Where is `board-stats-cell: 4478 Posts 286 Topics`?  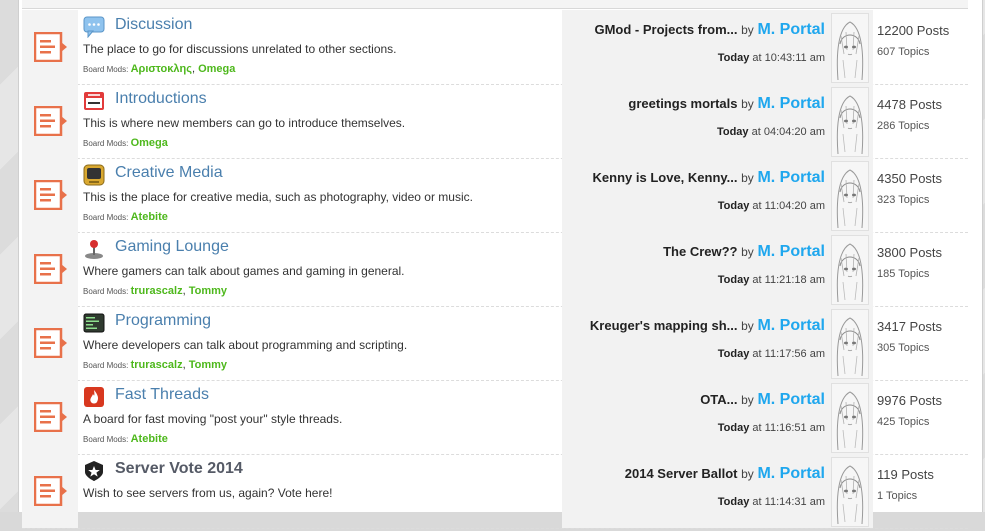
board-stats-cell: 4478 Posts 286 Topics is located at coordinates (921, 121).